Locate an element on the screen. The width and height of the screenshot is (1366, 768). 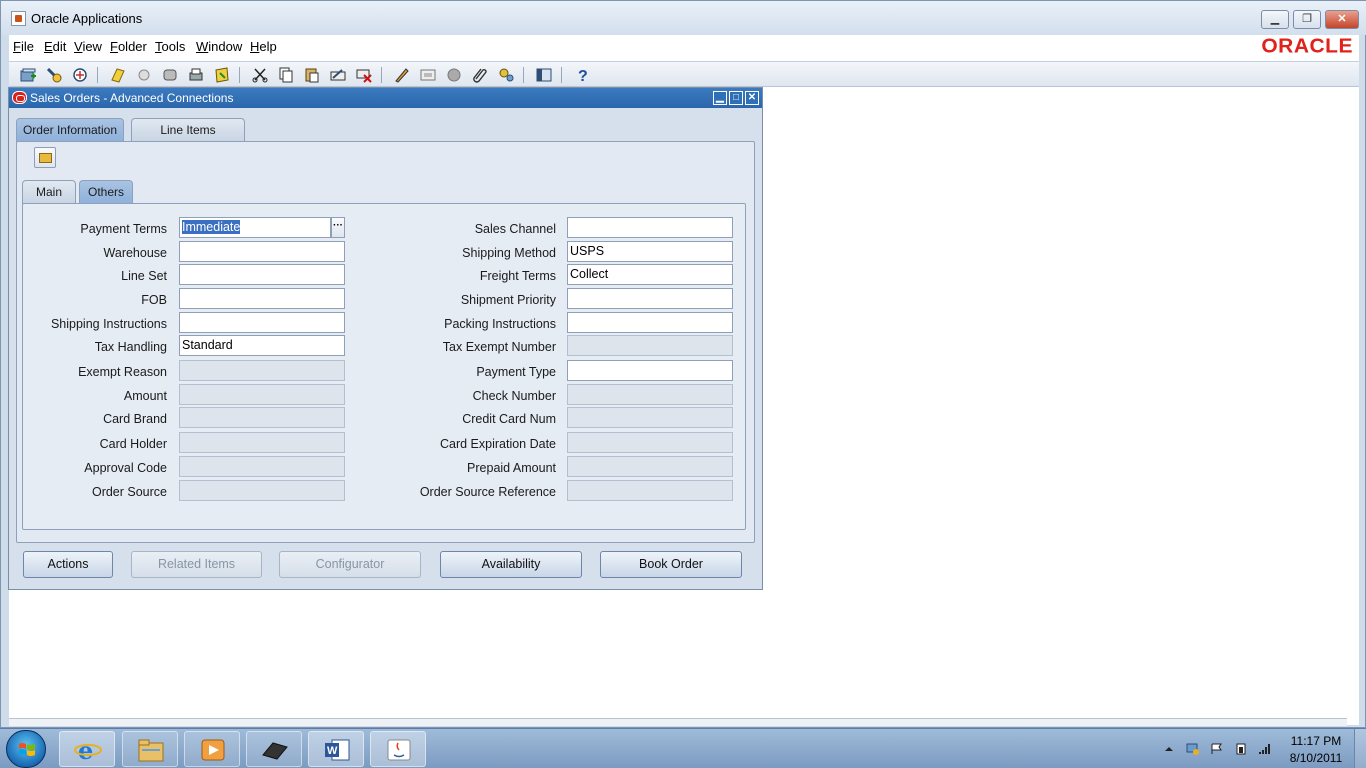
card-holder-label: Card Holder is located at coordinates (133, 444).